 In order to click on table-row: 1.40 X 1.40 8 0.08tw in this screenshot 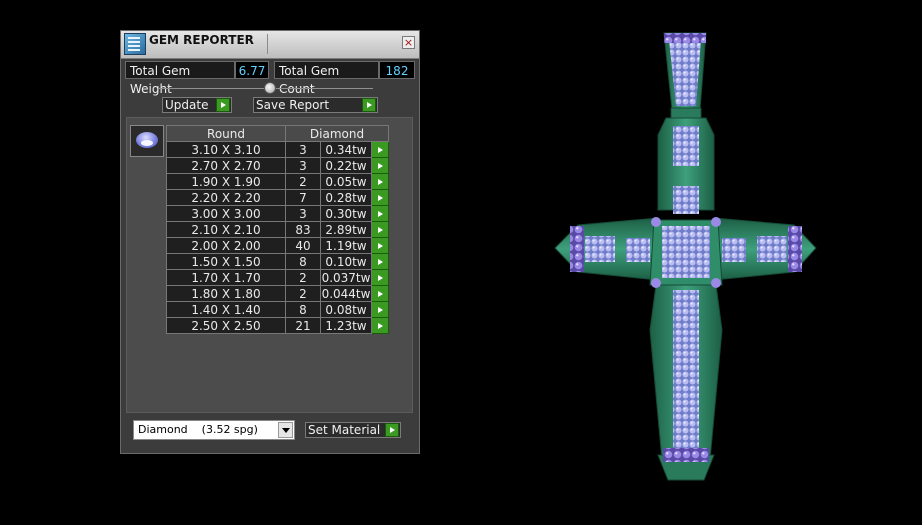, I will do `click(277, 309)`.